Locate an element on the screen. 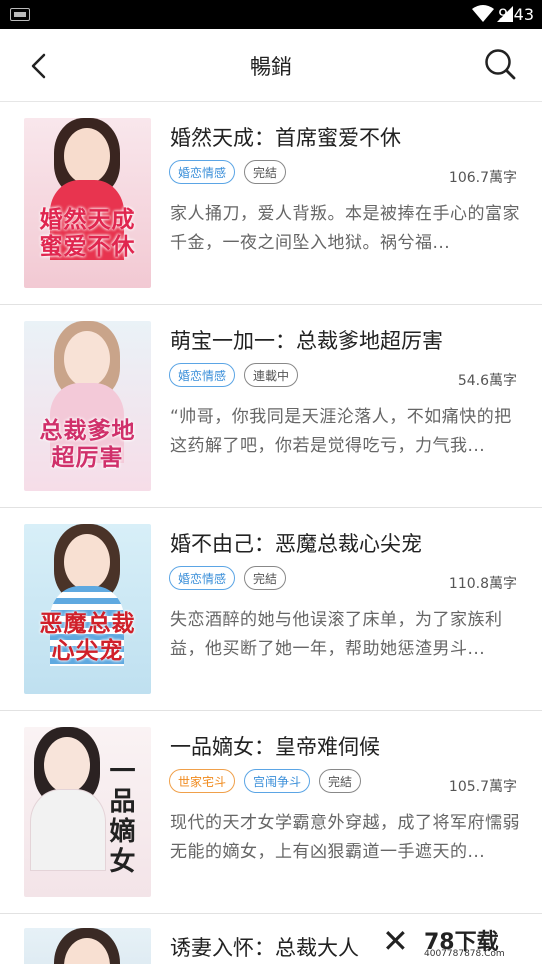 Image resolution: width=542 pixels, height=964 pixels. search-icon is located at coordinates (500, 64).